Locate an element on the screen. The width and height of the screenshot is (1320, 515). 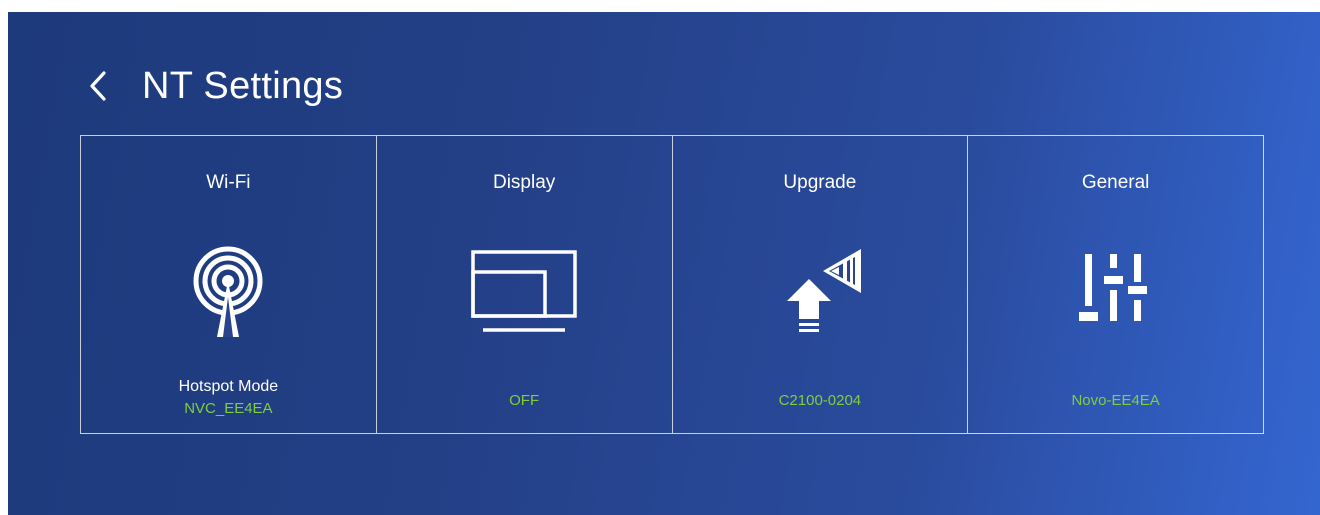
back-button is located at coordinates (105, 86).